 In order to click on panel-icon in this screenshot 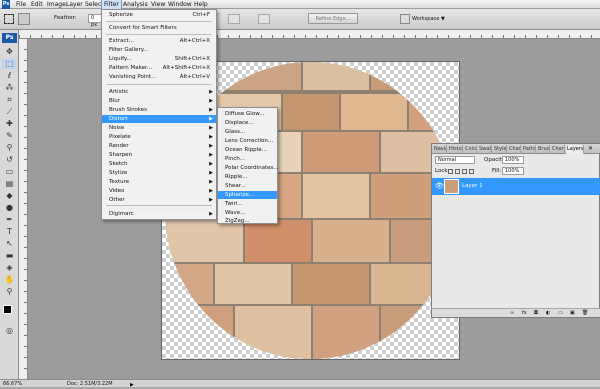, I will do `click(405, 19)`.